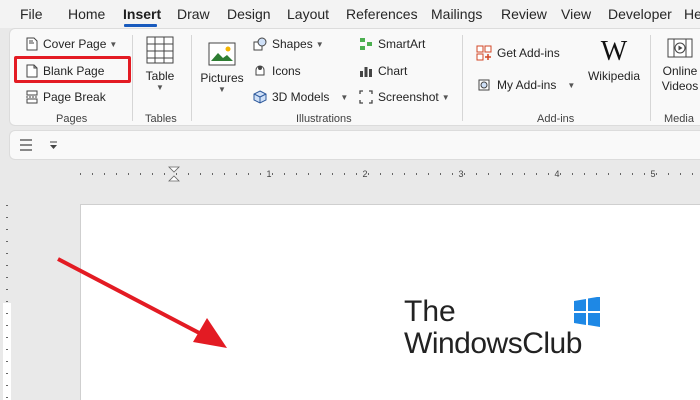  Describe the element at coordinates (692, 14) in the screenshot. I see `tab-help: He` at that location.